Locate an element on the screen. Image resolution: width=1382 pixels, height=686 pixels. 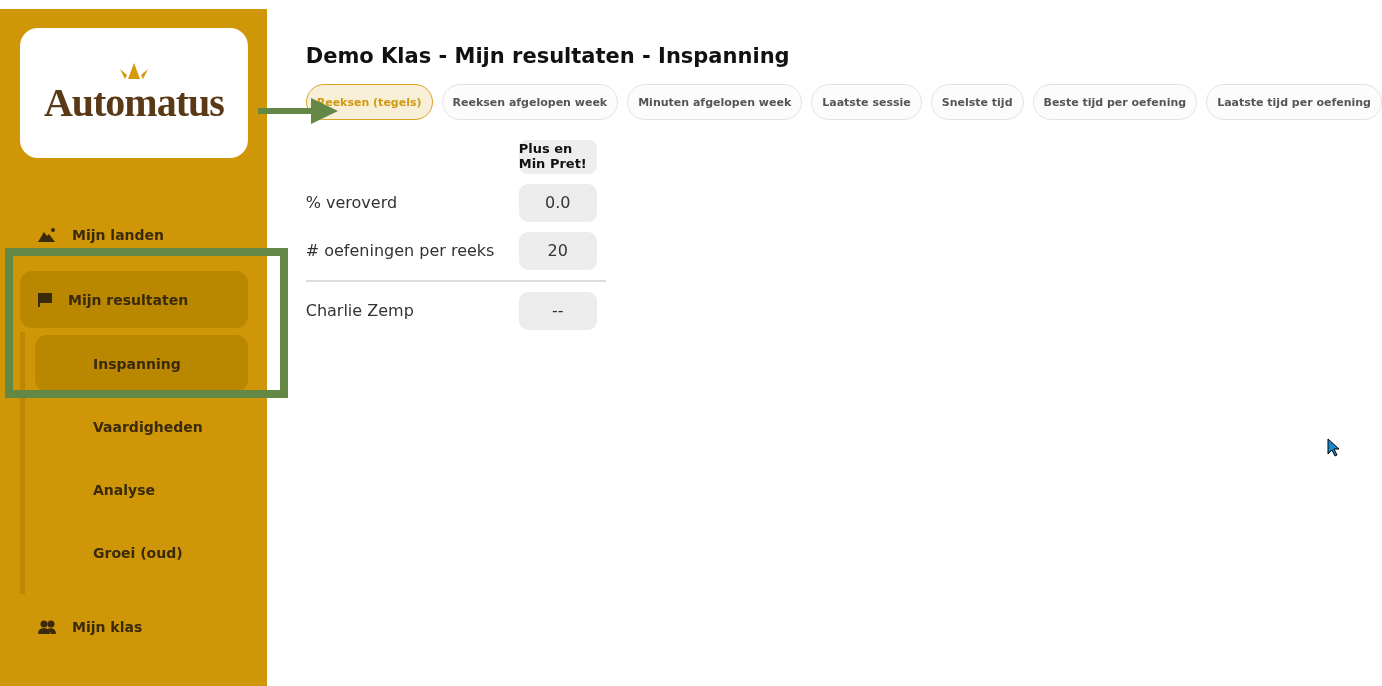
tab: Beste tijd per oefening is located at coordinates (1115, 102).